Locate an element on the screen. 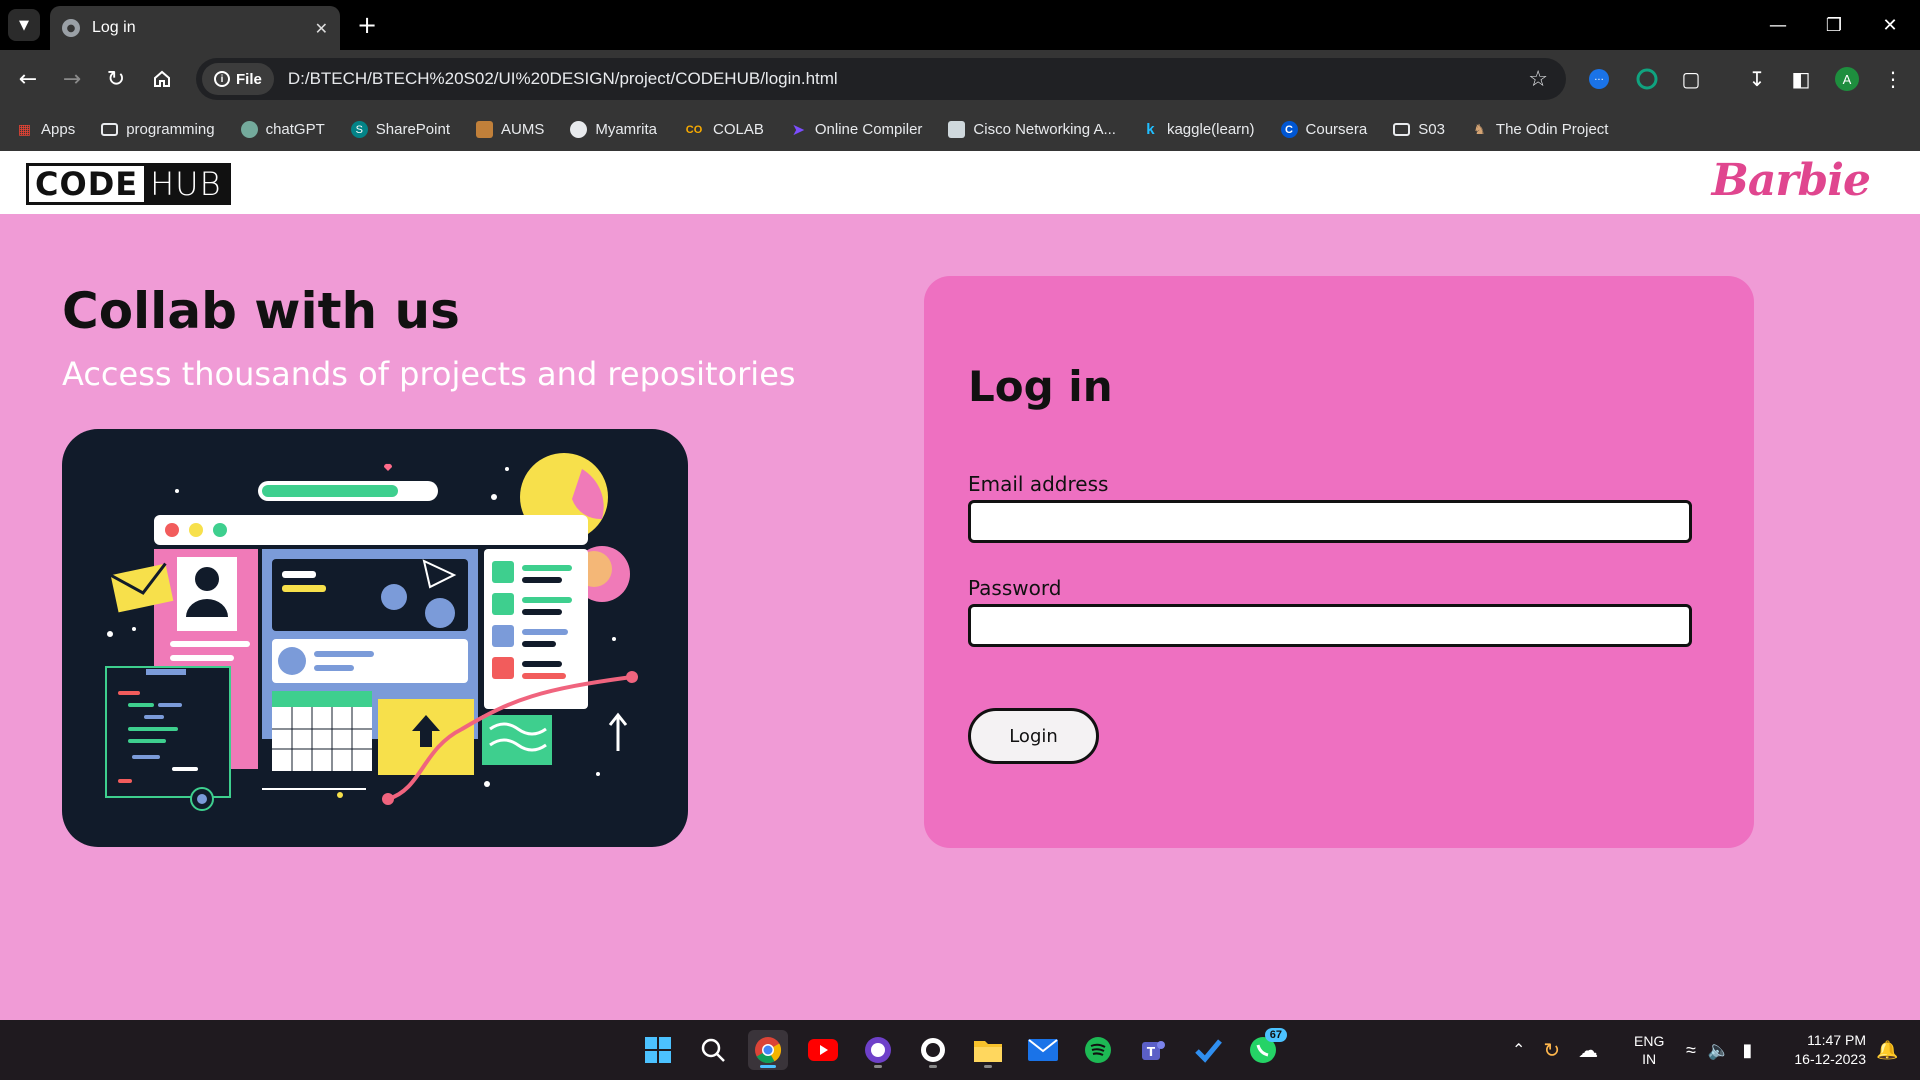  language-indicator: ENG IN is located at coordinates (1649, 1050).